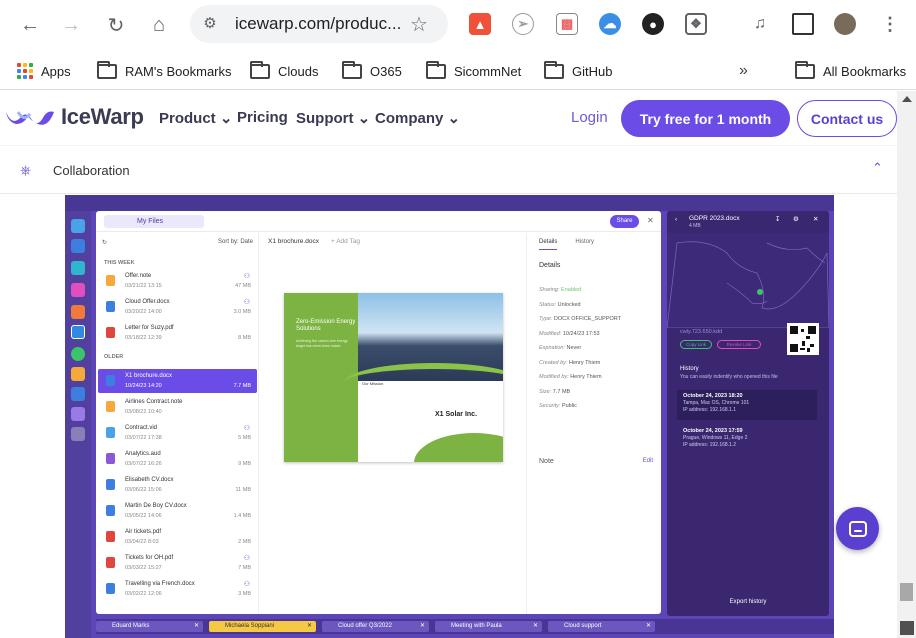 The image size is (916, 638). I want to click on file-date: 03/04/22 8:03, so click(142, 542).